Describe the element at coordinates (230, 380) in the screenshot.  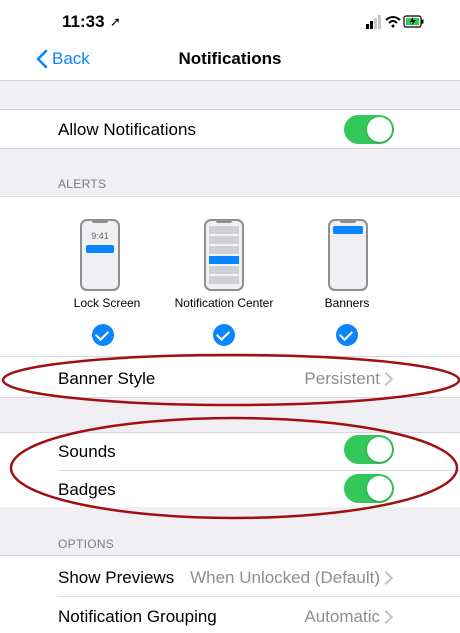
I see `banner-style-highlight-oval` at that location.